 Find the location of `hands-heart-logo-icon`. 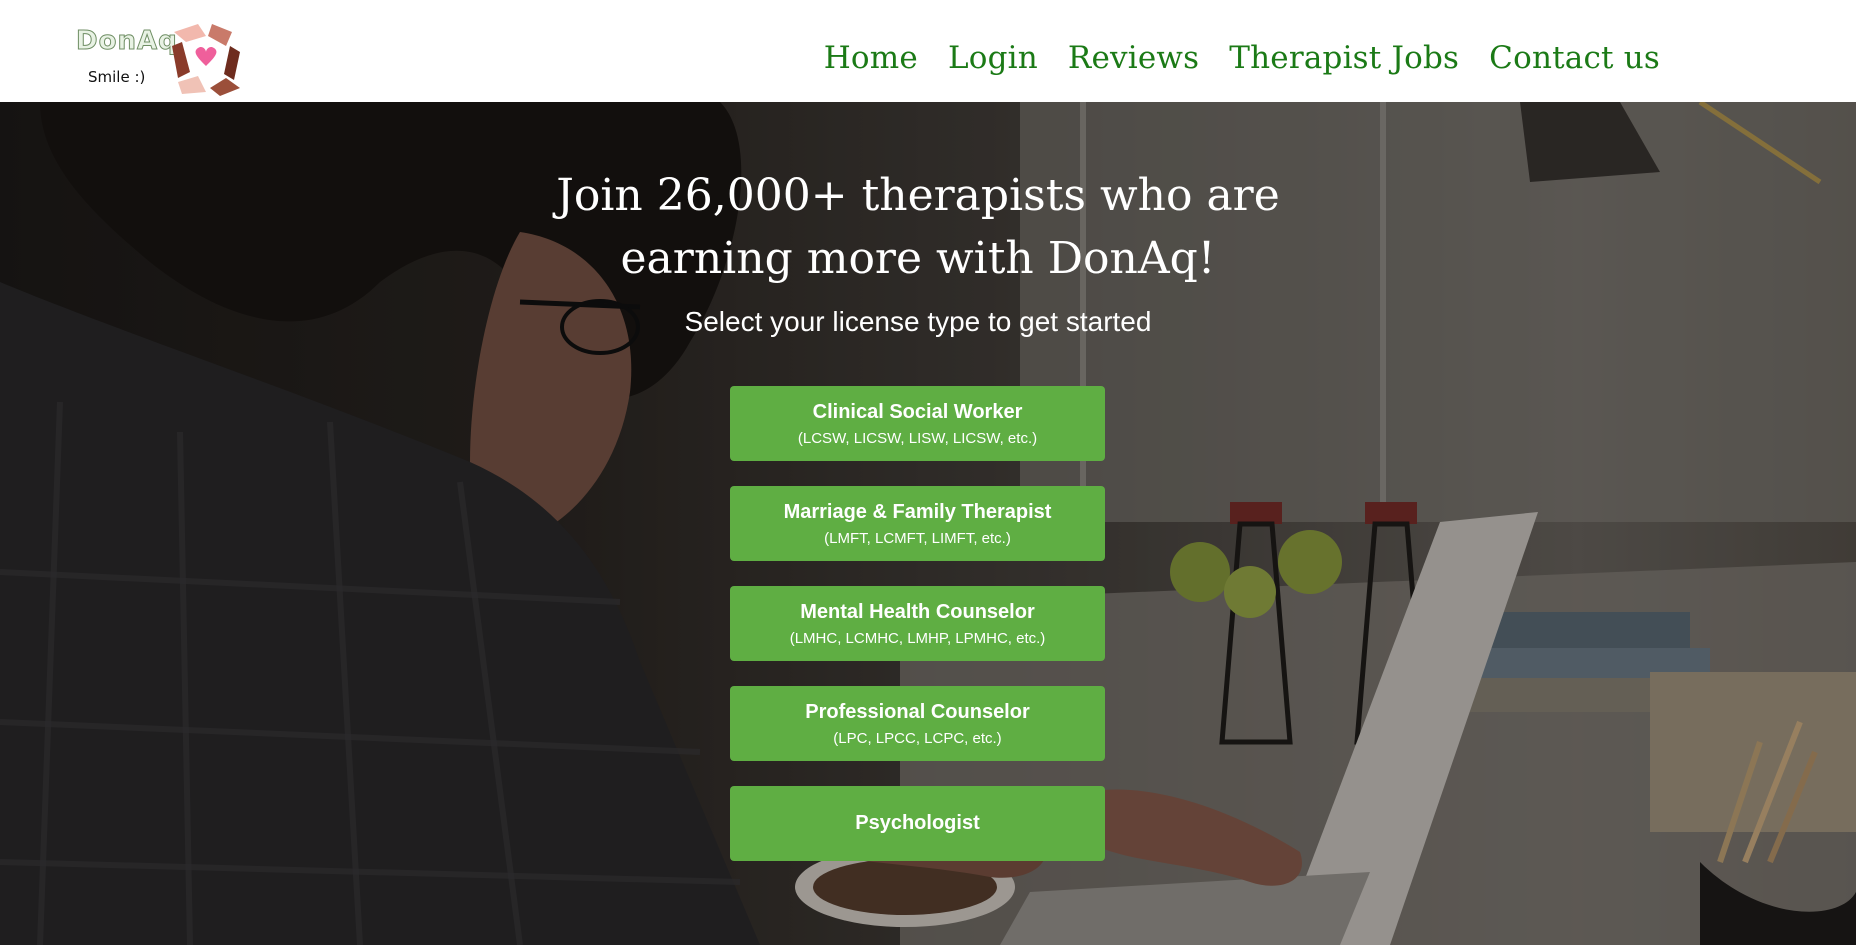

hands-heart-logo-icon is located at coordinates (206, 60).